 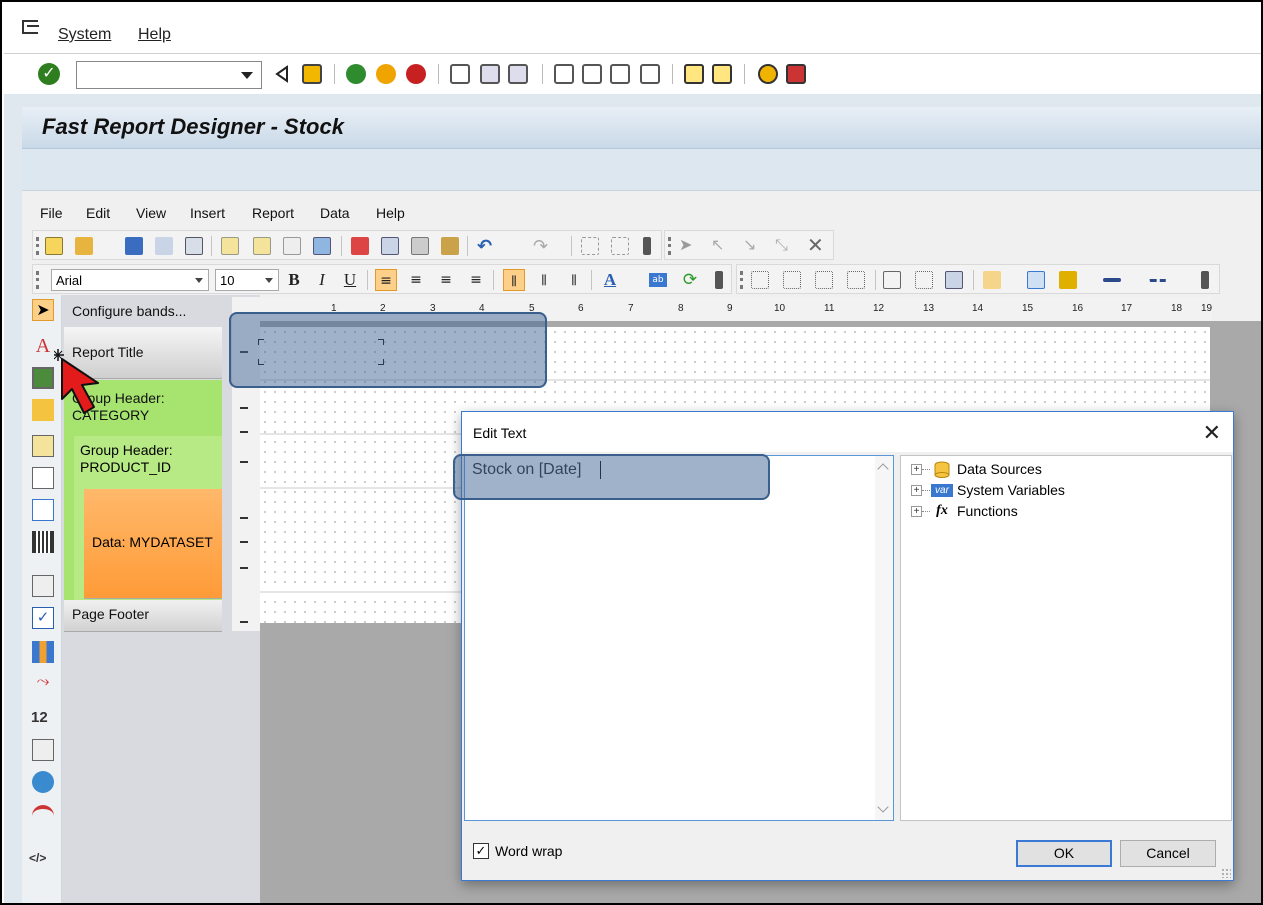 I want to click on font-size-select: 10, so click(x=247, y=280).